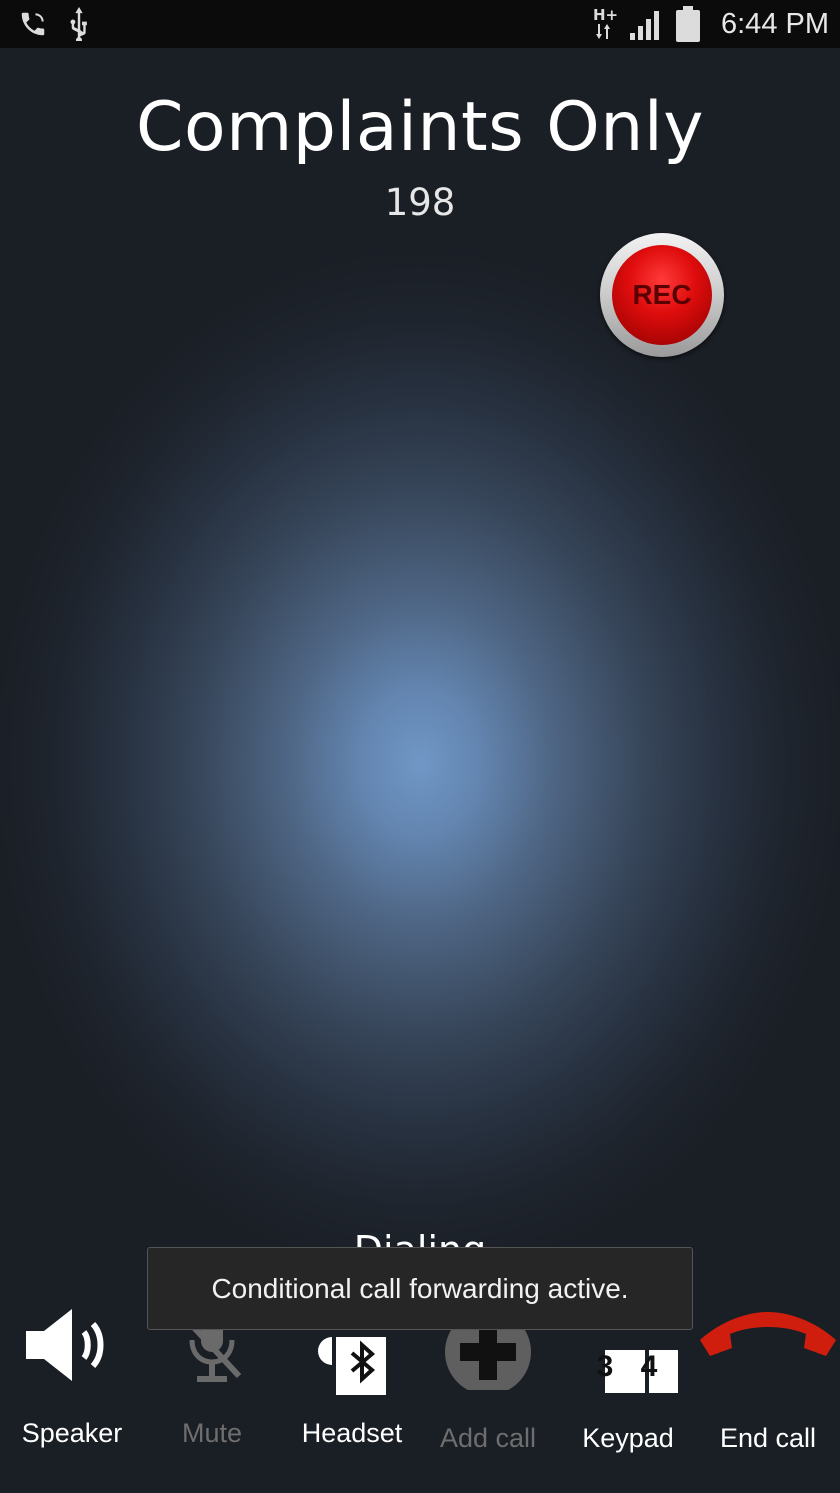 The height and width of the screenshot is (1493, 840). What do you see at coordinates (775, 24) in the screenshot?
I see `status-time: 6:44 PM` at bounding box center [775, 24].